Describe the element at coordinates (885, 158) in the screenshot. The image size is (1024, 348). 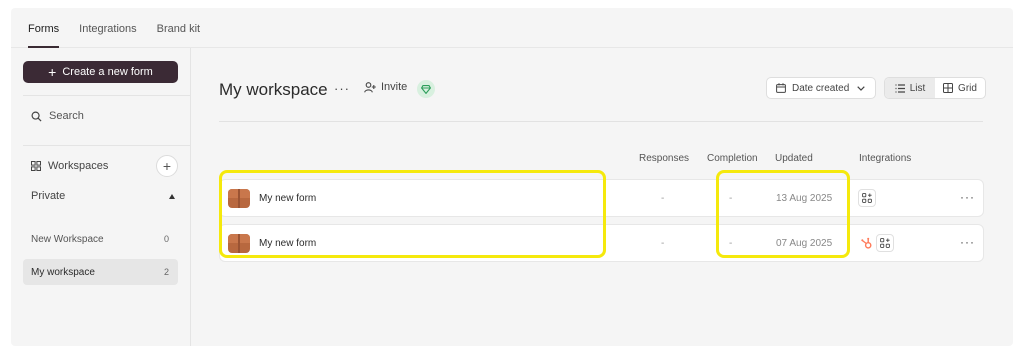
I see `column-header-integrations: Integrations` at that location.